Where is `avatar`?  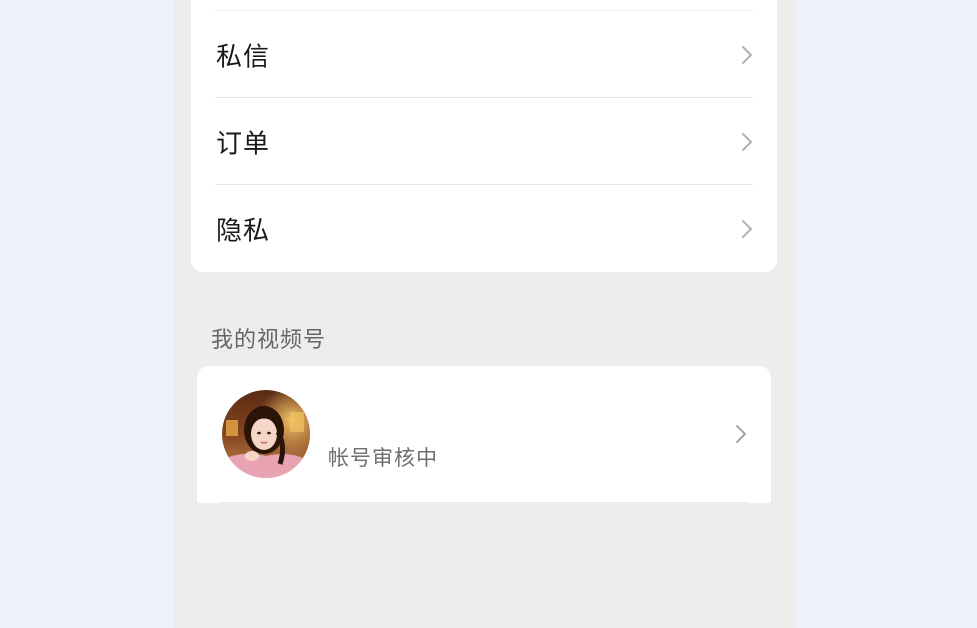
avatar is located at coordinates (266, 434).